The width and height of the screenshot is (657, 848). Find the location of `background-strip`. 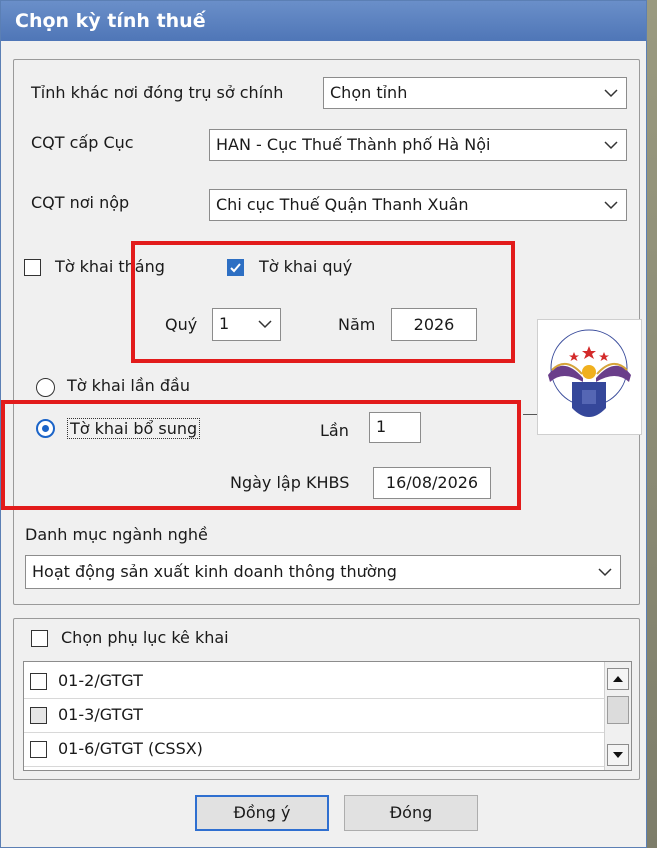

background-strip is located at coordinates (651, 424).